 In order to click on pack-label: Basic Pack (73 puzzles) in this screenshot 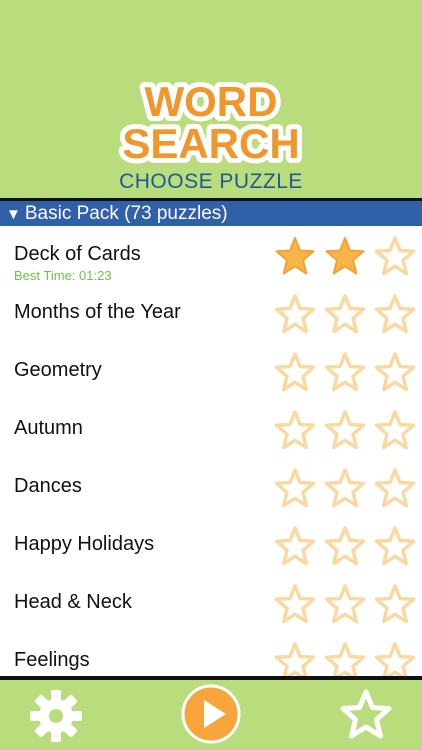, I will do `click(126, 213)`.